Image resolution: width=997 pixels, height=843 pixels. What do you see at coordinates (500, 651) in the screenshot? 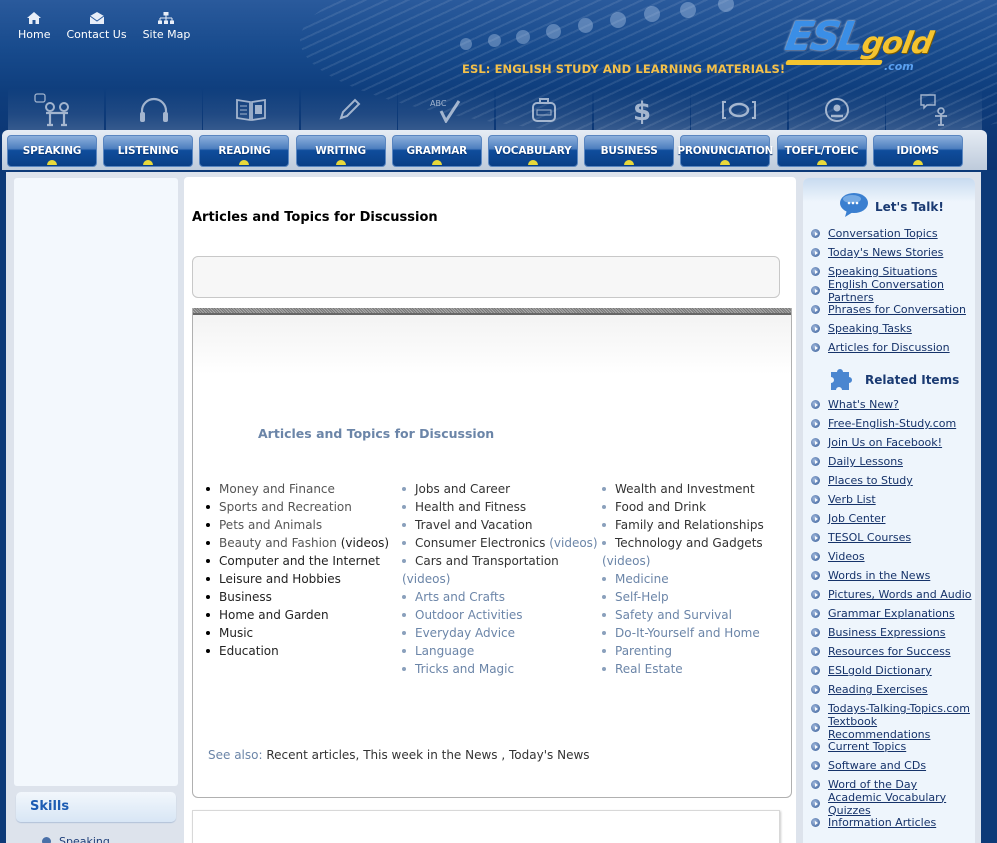
I see `topic-item: Language` at bounding box center [500, 651].